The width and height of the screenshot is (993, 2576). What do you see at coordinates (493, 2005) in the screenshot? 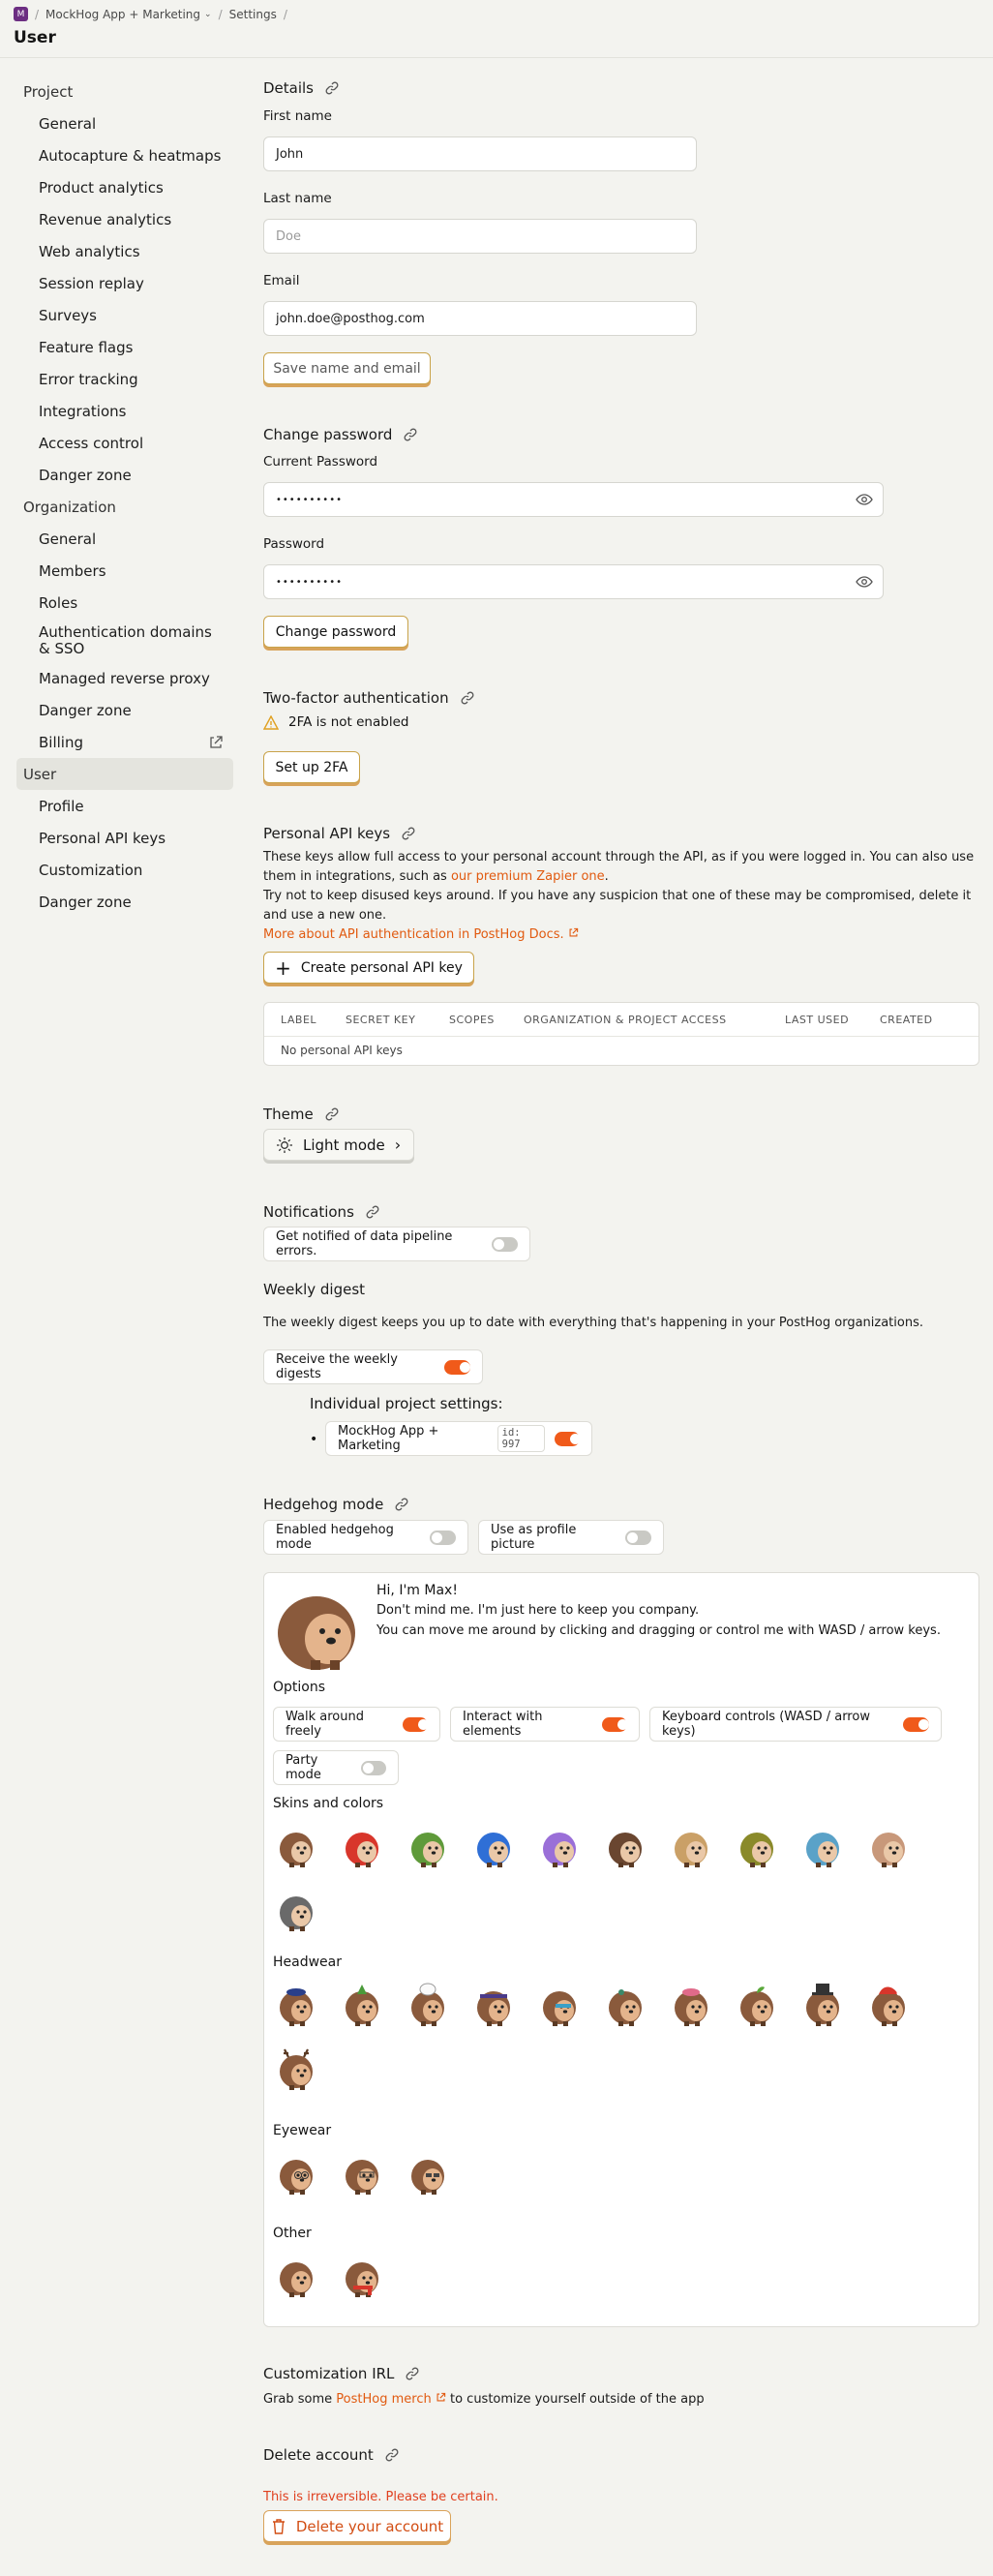
I see `headwear-option-bandana` at bounding box center [493, 2005].